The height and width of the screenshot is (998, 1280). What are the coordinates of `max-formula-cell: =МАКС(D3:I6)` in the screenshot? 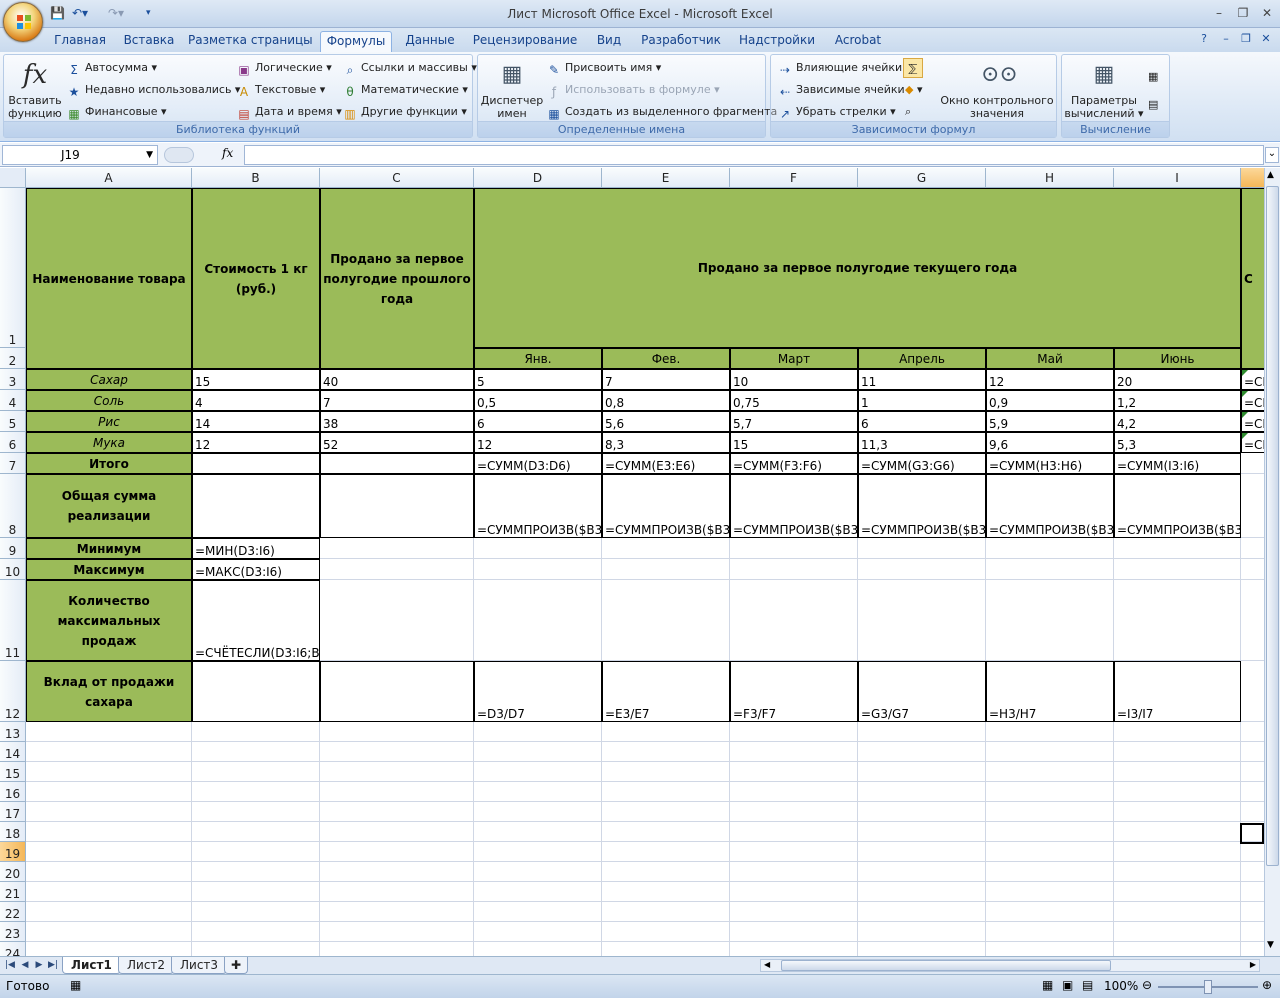 It's located at (256, 569).